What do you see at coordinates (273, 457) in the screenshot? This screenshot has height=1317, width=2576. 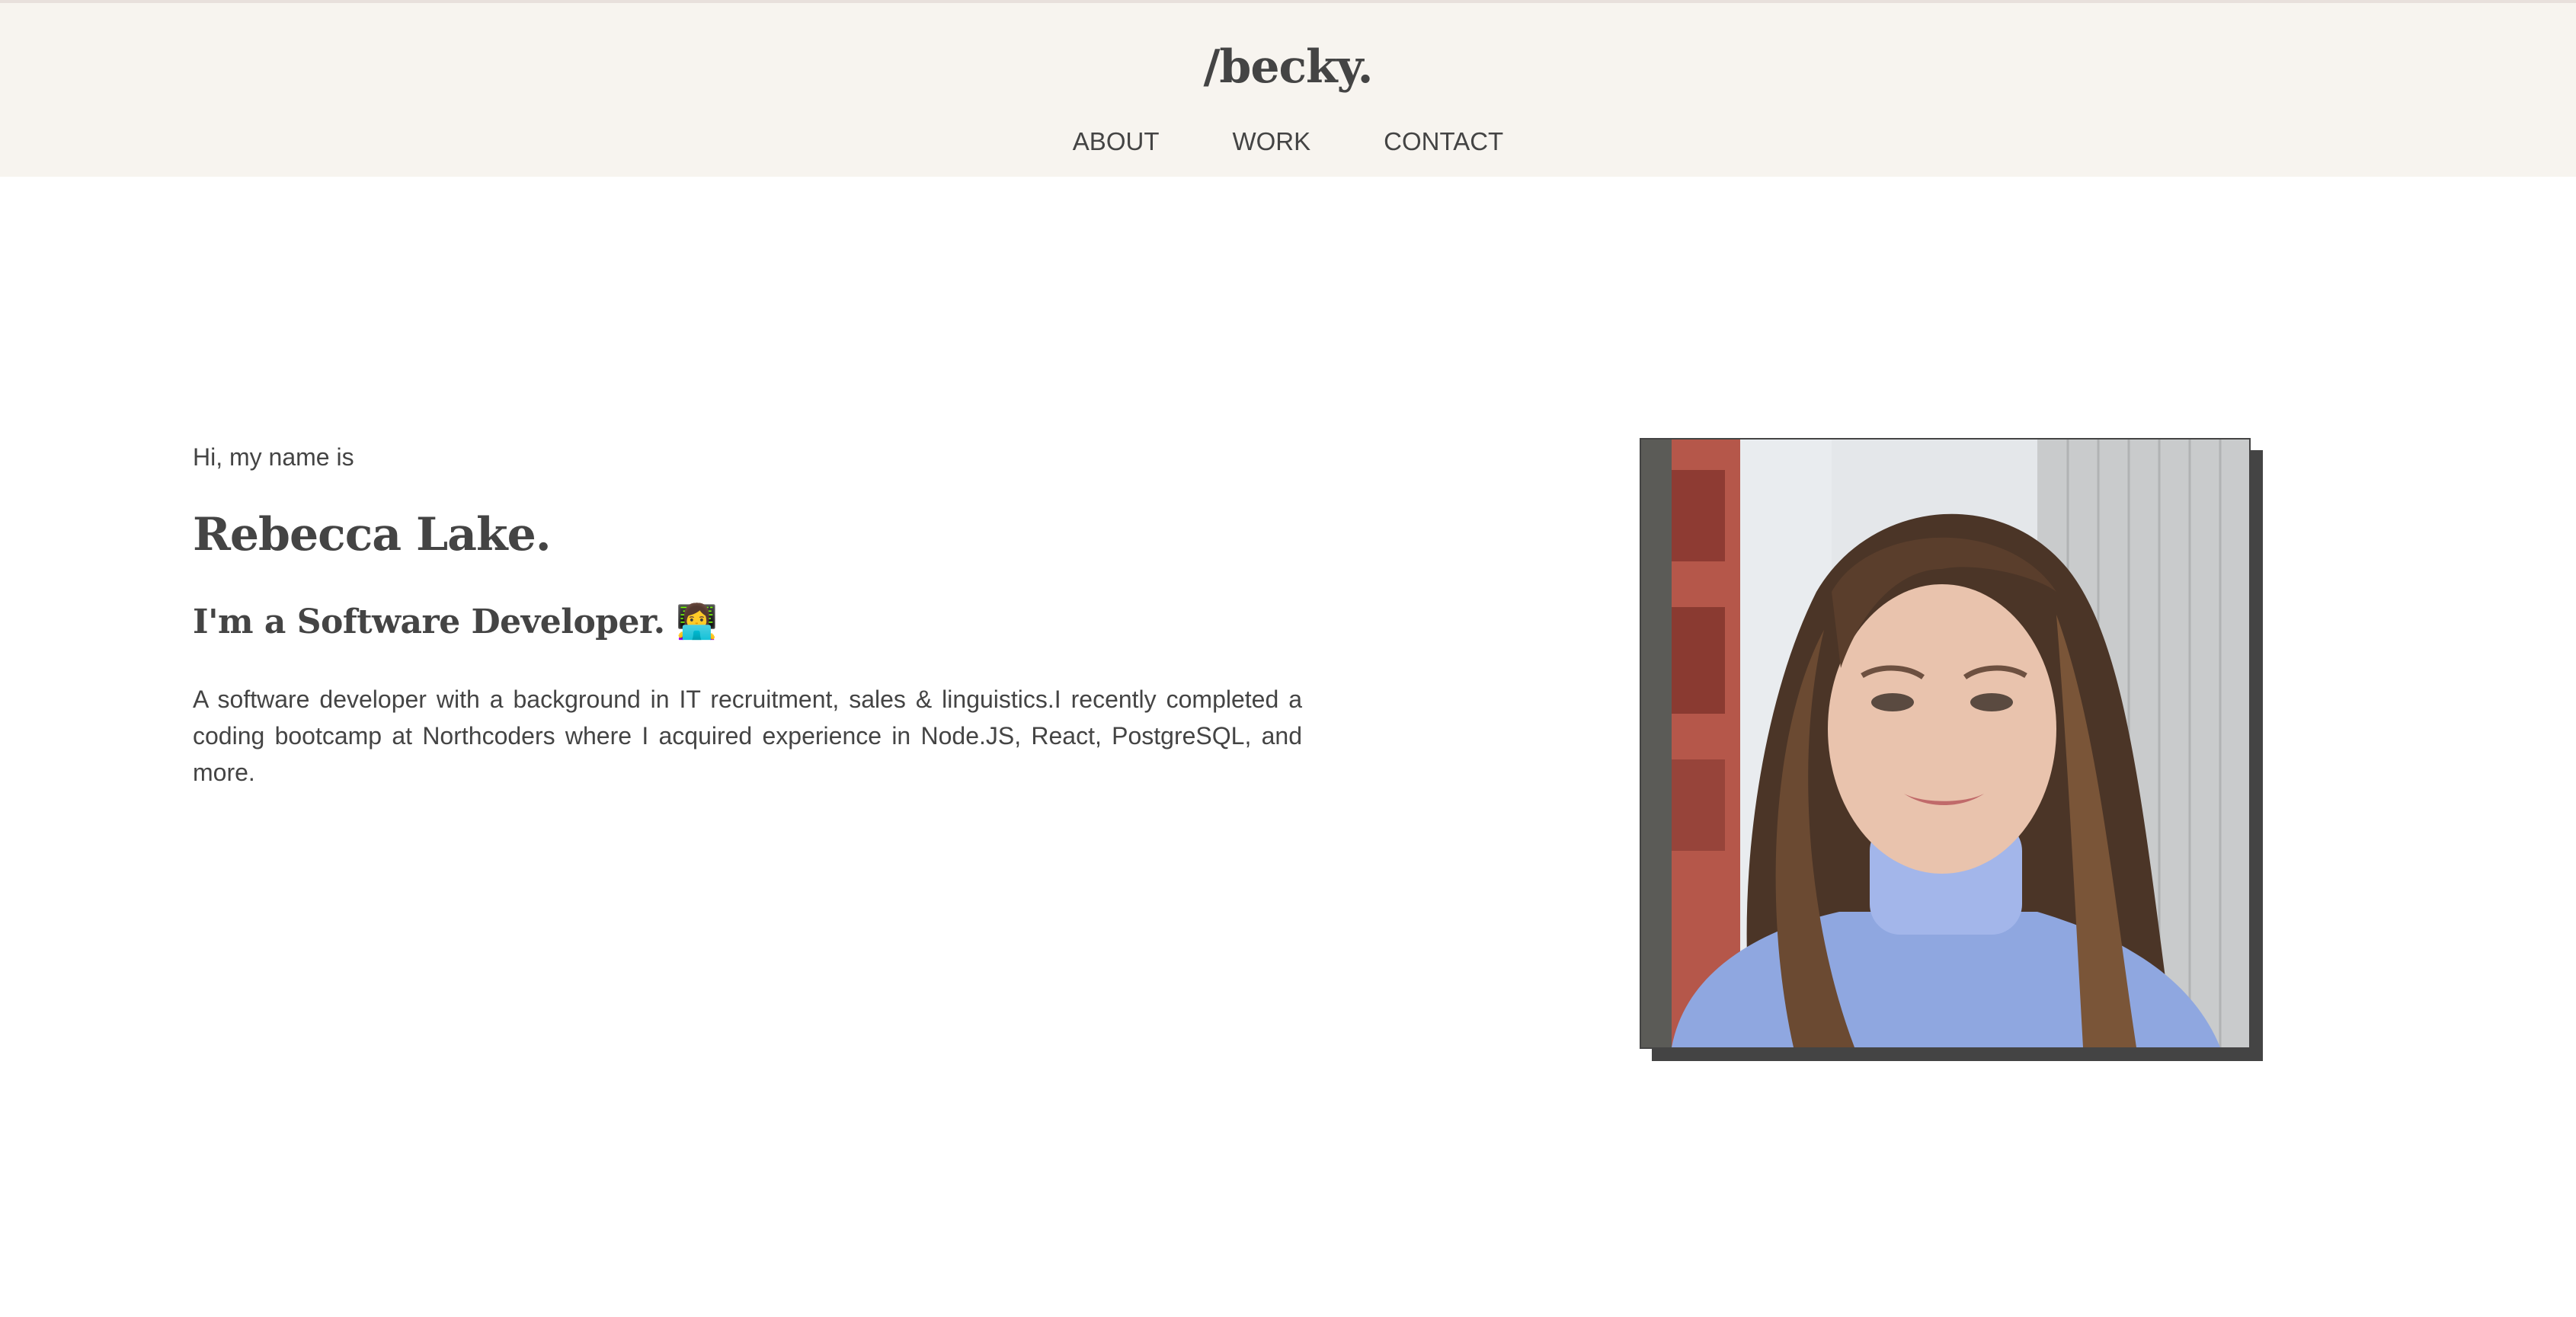 I see `greeting-text: Hi, my name is` at bounding box center [273, 457].